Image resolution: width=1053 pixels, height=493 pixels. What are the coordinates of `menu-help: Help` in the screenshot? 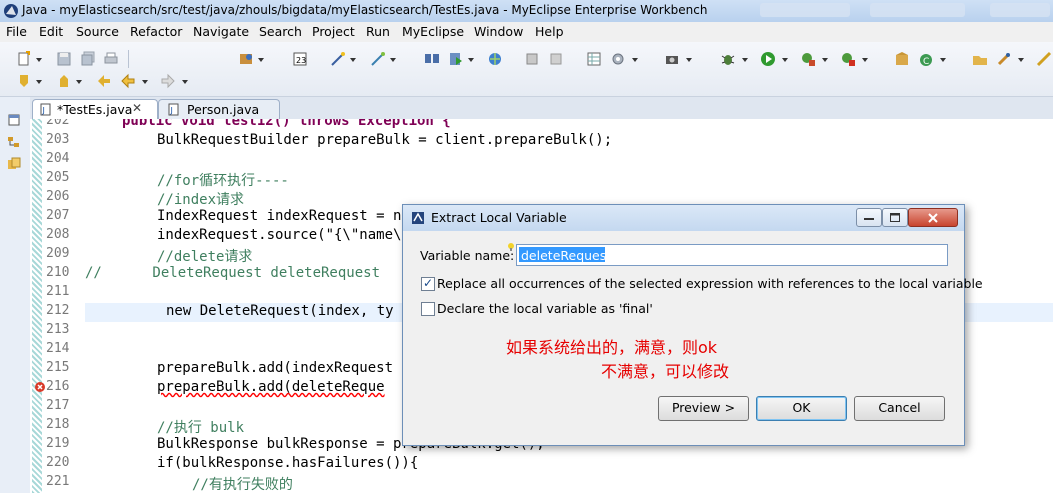 It's located at (549, 31).